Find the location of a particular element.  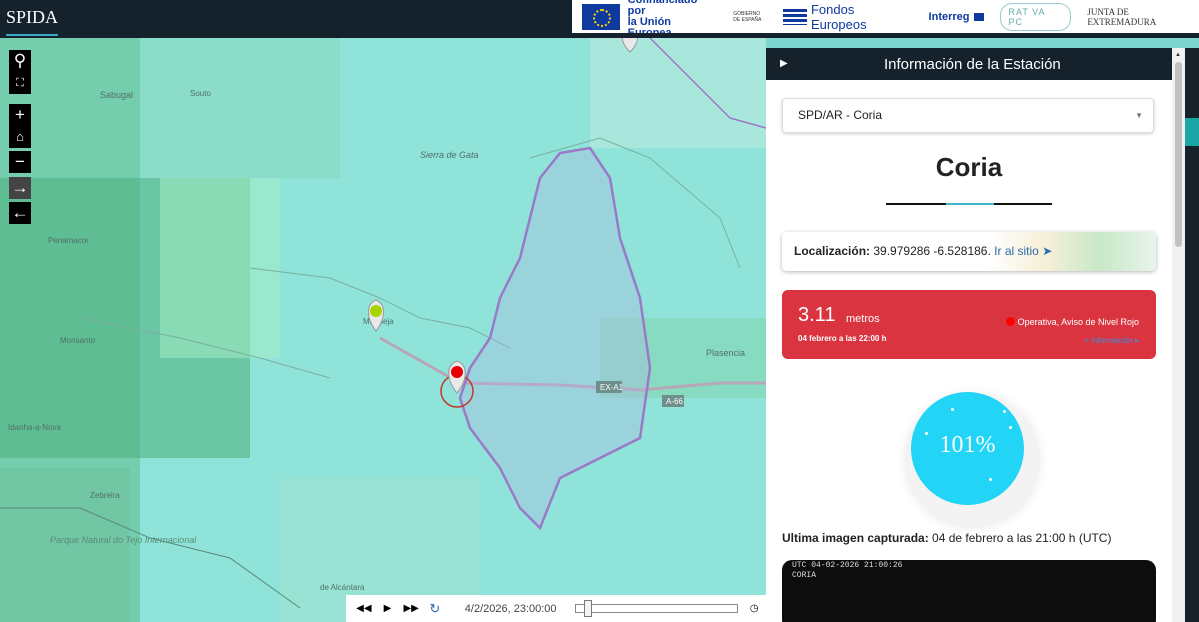

level-status: Operativa, Aviso de Nivel Rojo is located at coordinates (1072, 322).